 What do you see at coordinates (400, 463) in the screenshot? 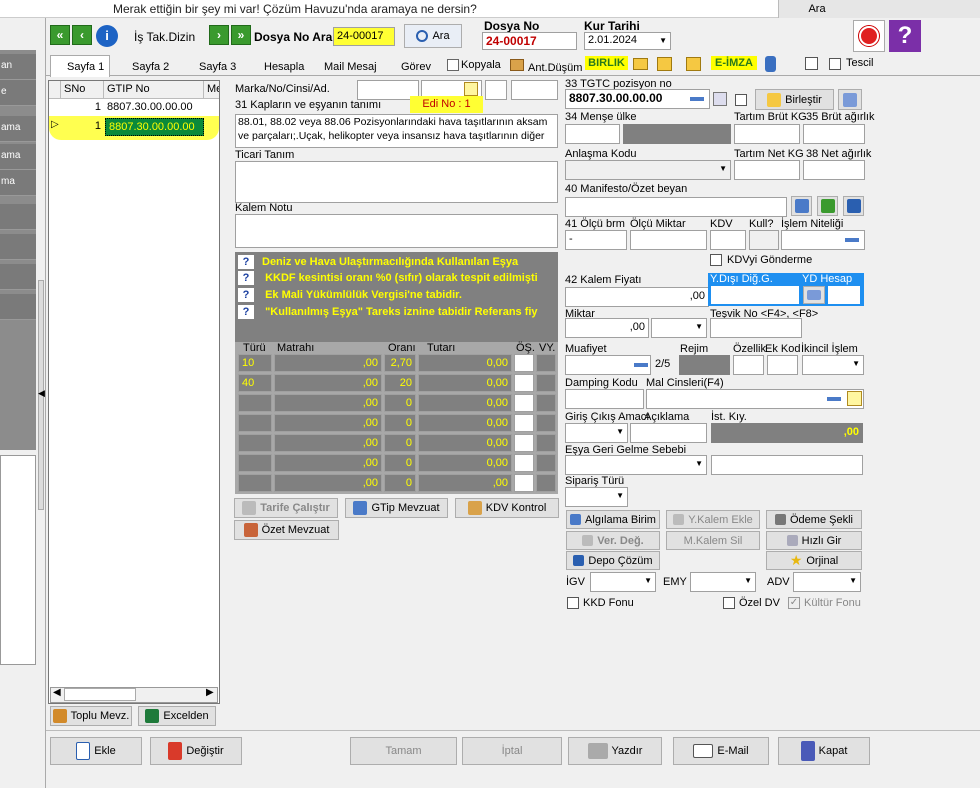
I see `tax-row-6-oran: 0` at bounding box center [400, 463].